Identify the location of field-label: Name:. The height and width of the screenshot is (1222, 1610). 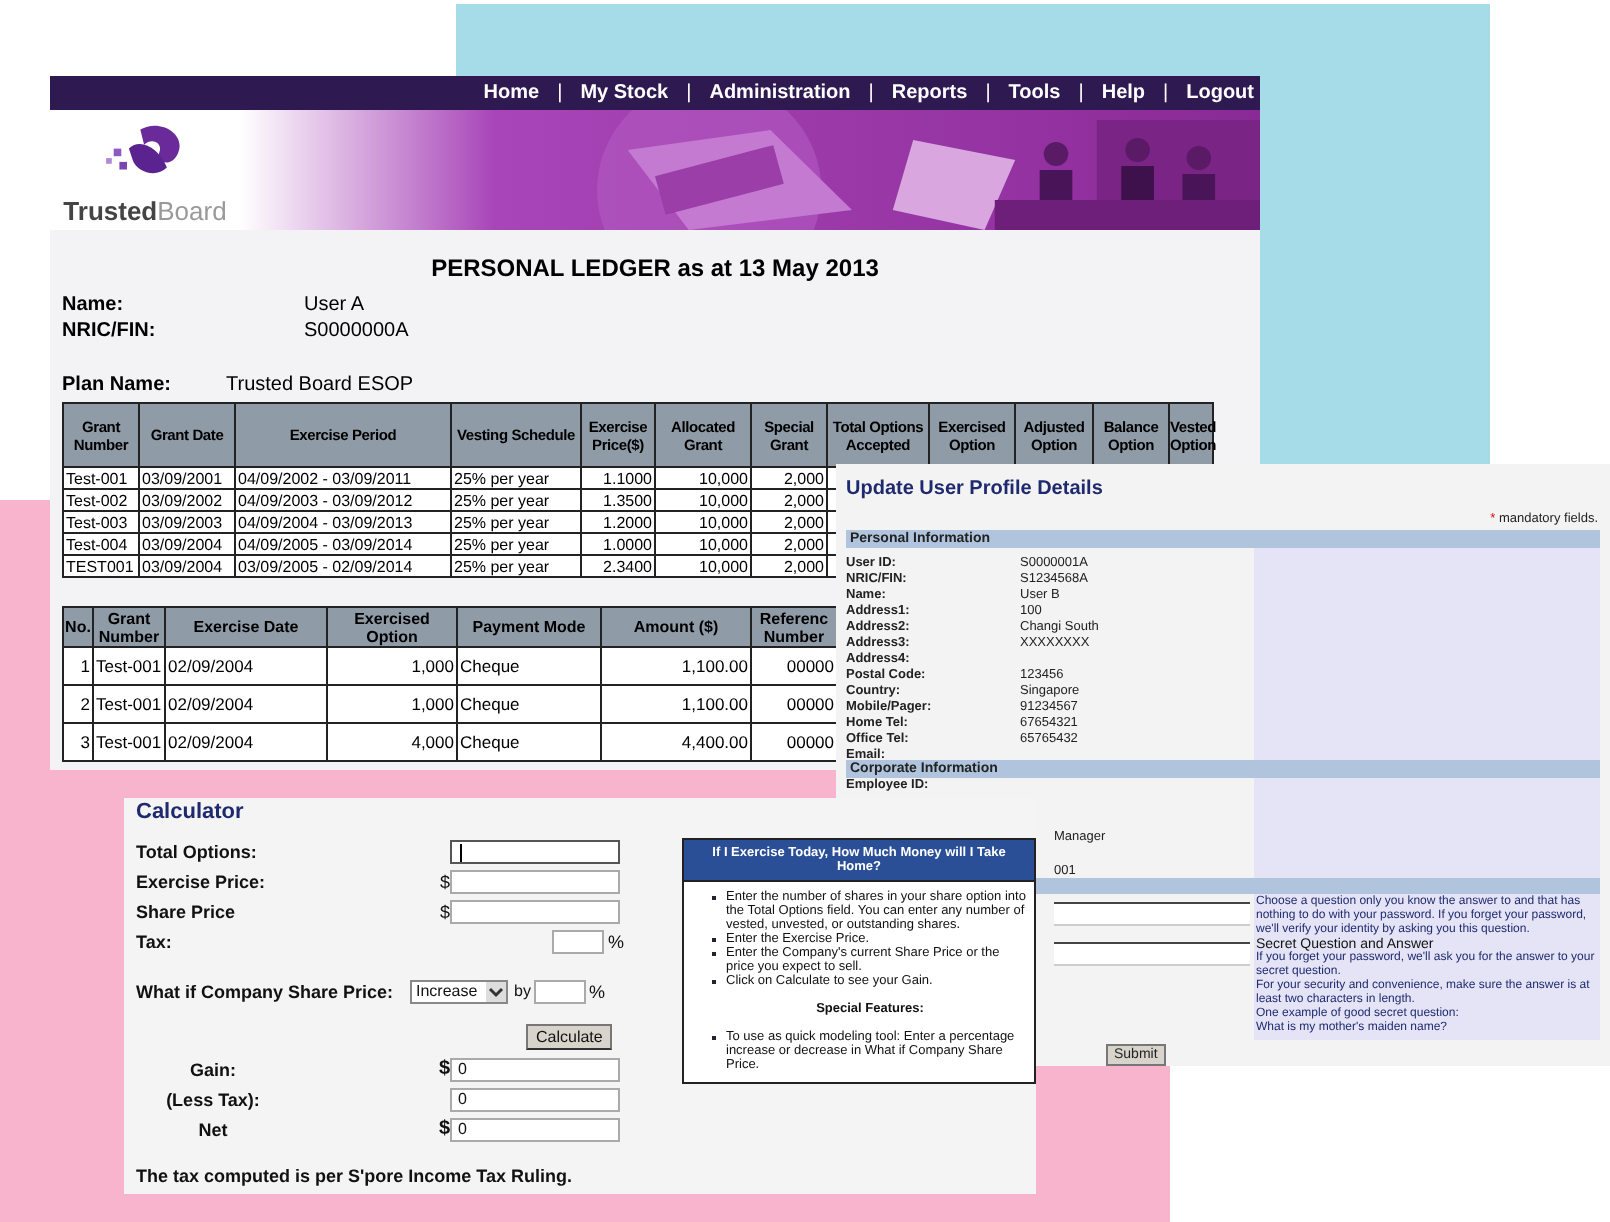
(94, 306).